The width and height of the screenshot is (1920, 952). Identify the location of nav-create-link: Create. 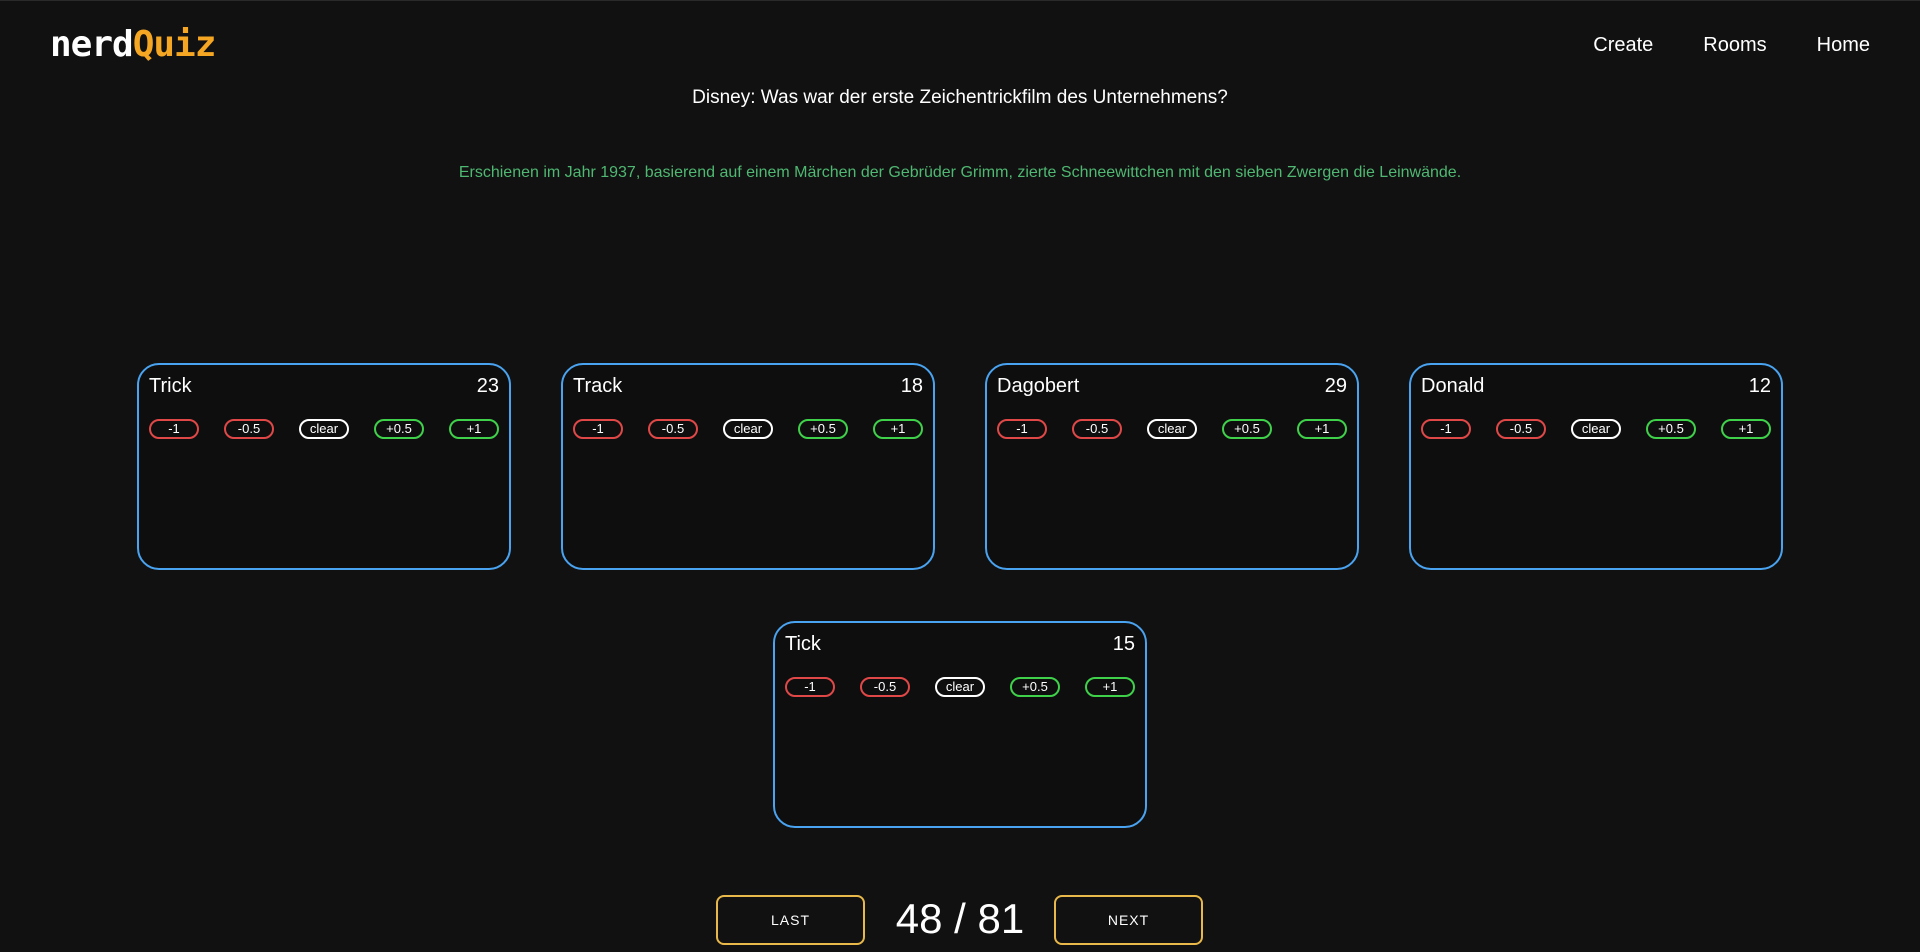
(1623, 45).